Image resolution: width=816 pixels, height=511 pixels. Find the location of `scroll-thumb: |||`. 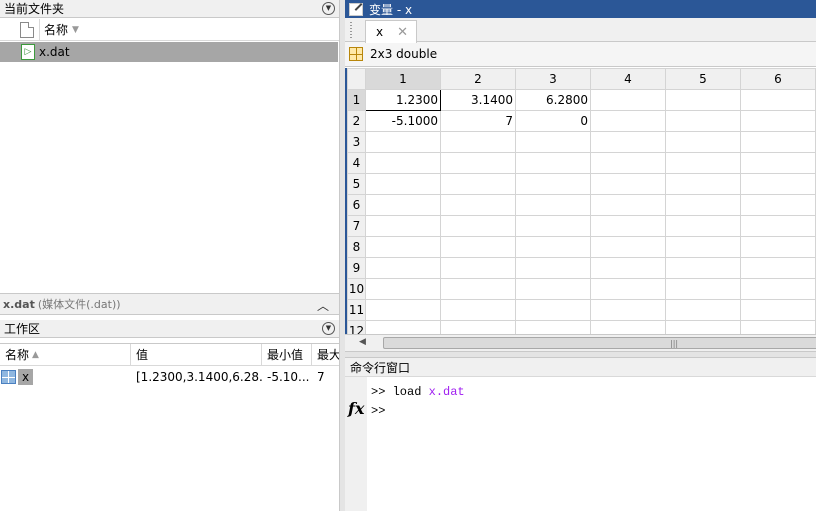

scroll-thumb: ||| is located at coordinates (599, 343).